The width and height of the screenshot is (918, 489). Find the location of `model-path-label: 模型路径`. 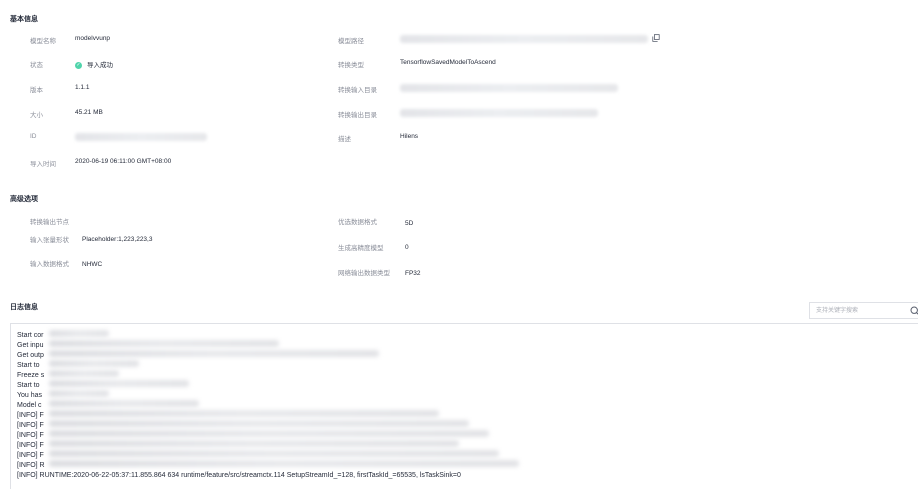

model-path-label: 模型路径 is located at coordinates (351, 41).